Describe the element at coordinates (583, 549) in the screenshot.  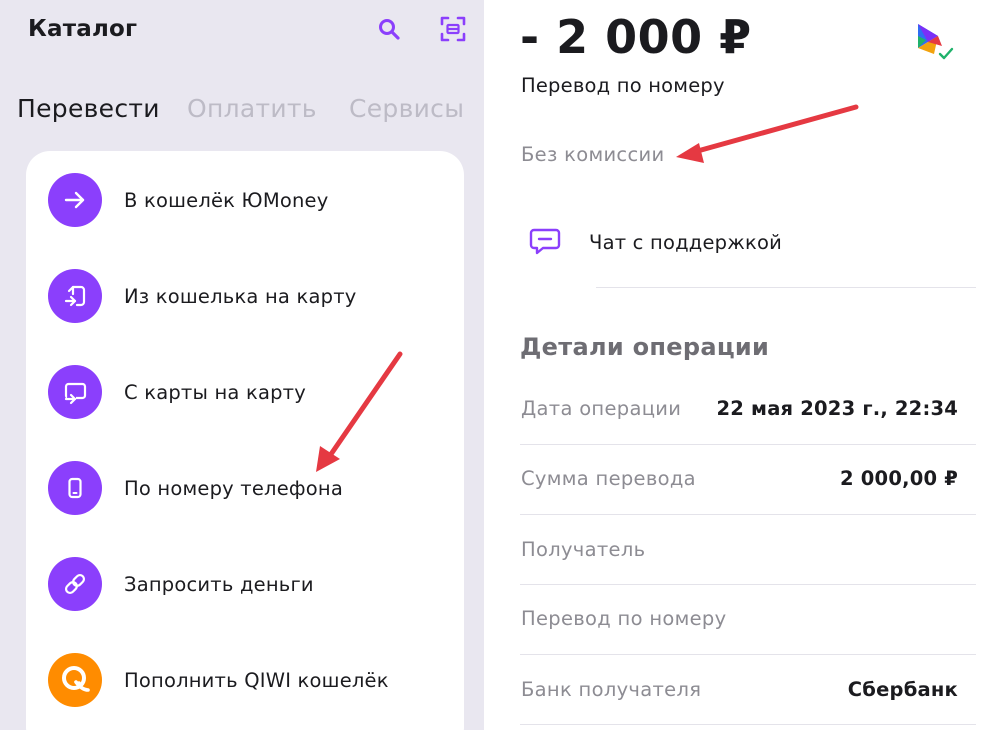
I see `detail-label-recipient: Получатель` at that location.